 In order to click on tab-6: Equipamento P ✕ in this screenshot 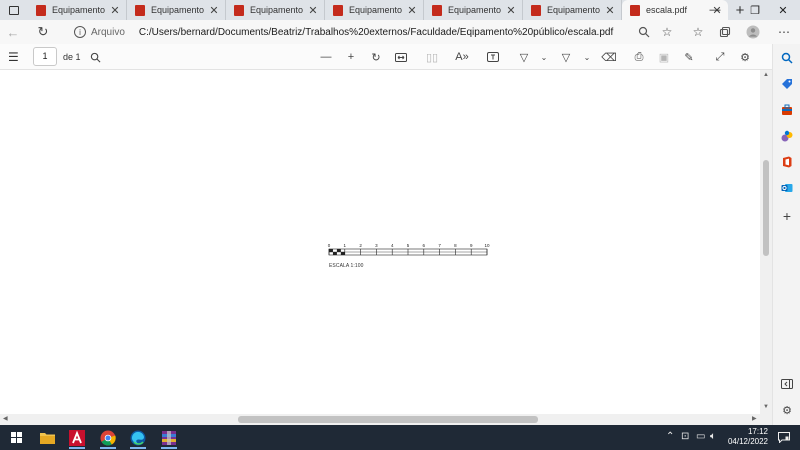, I will do `click(572, 10)`.